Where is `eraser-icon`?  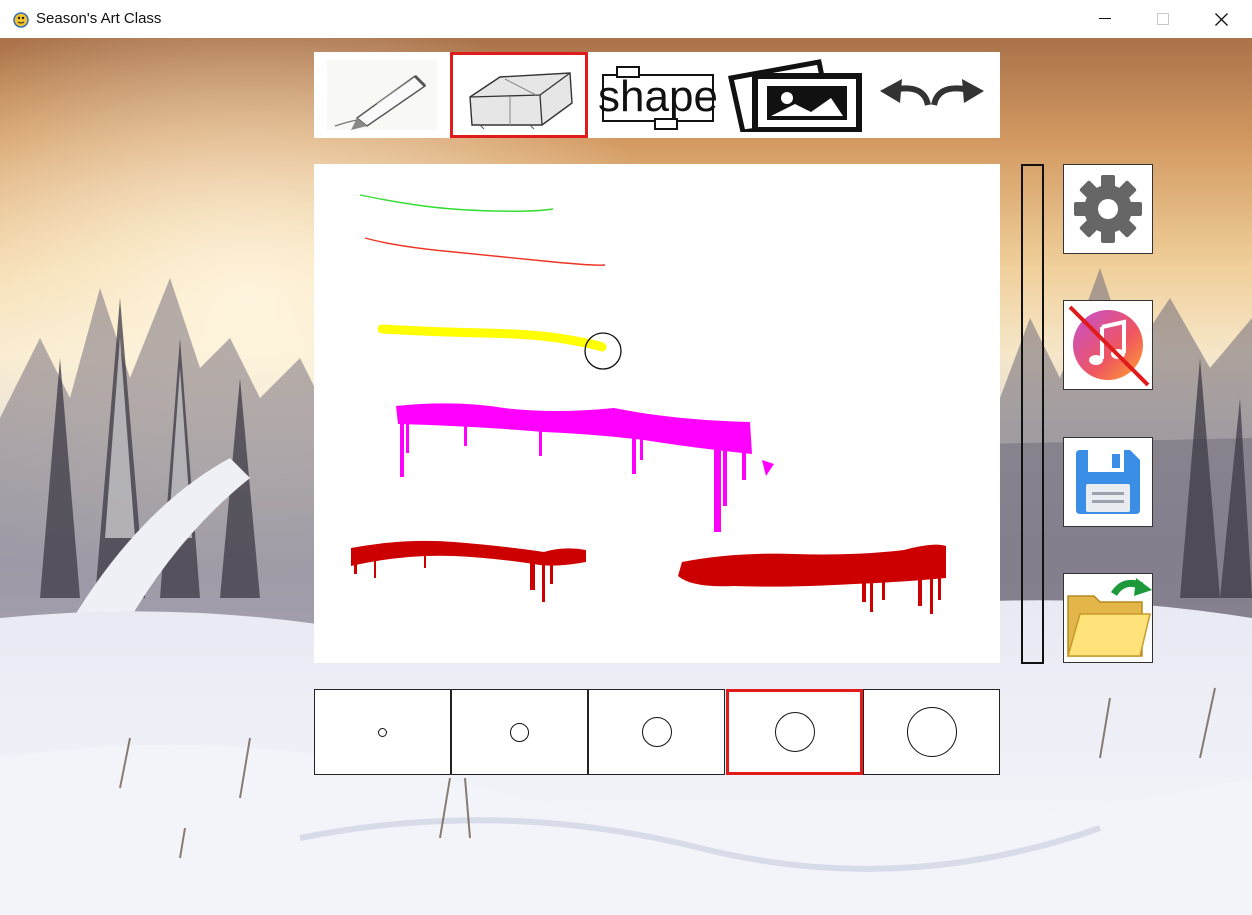
eraser-icon is located at coordinates (521, 101).